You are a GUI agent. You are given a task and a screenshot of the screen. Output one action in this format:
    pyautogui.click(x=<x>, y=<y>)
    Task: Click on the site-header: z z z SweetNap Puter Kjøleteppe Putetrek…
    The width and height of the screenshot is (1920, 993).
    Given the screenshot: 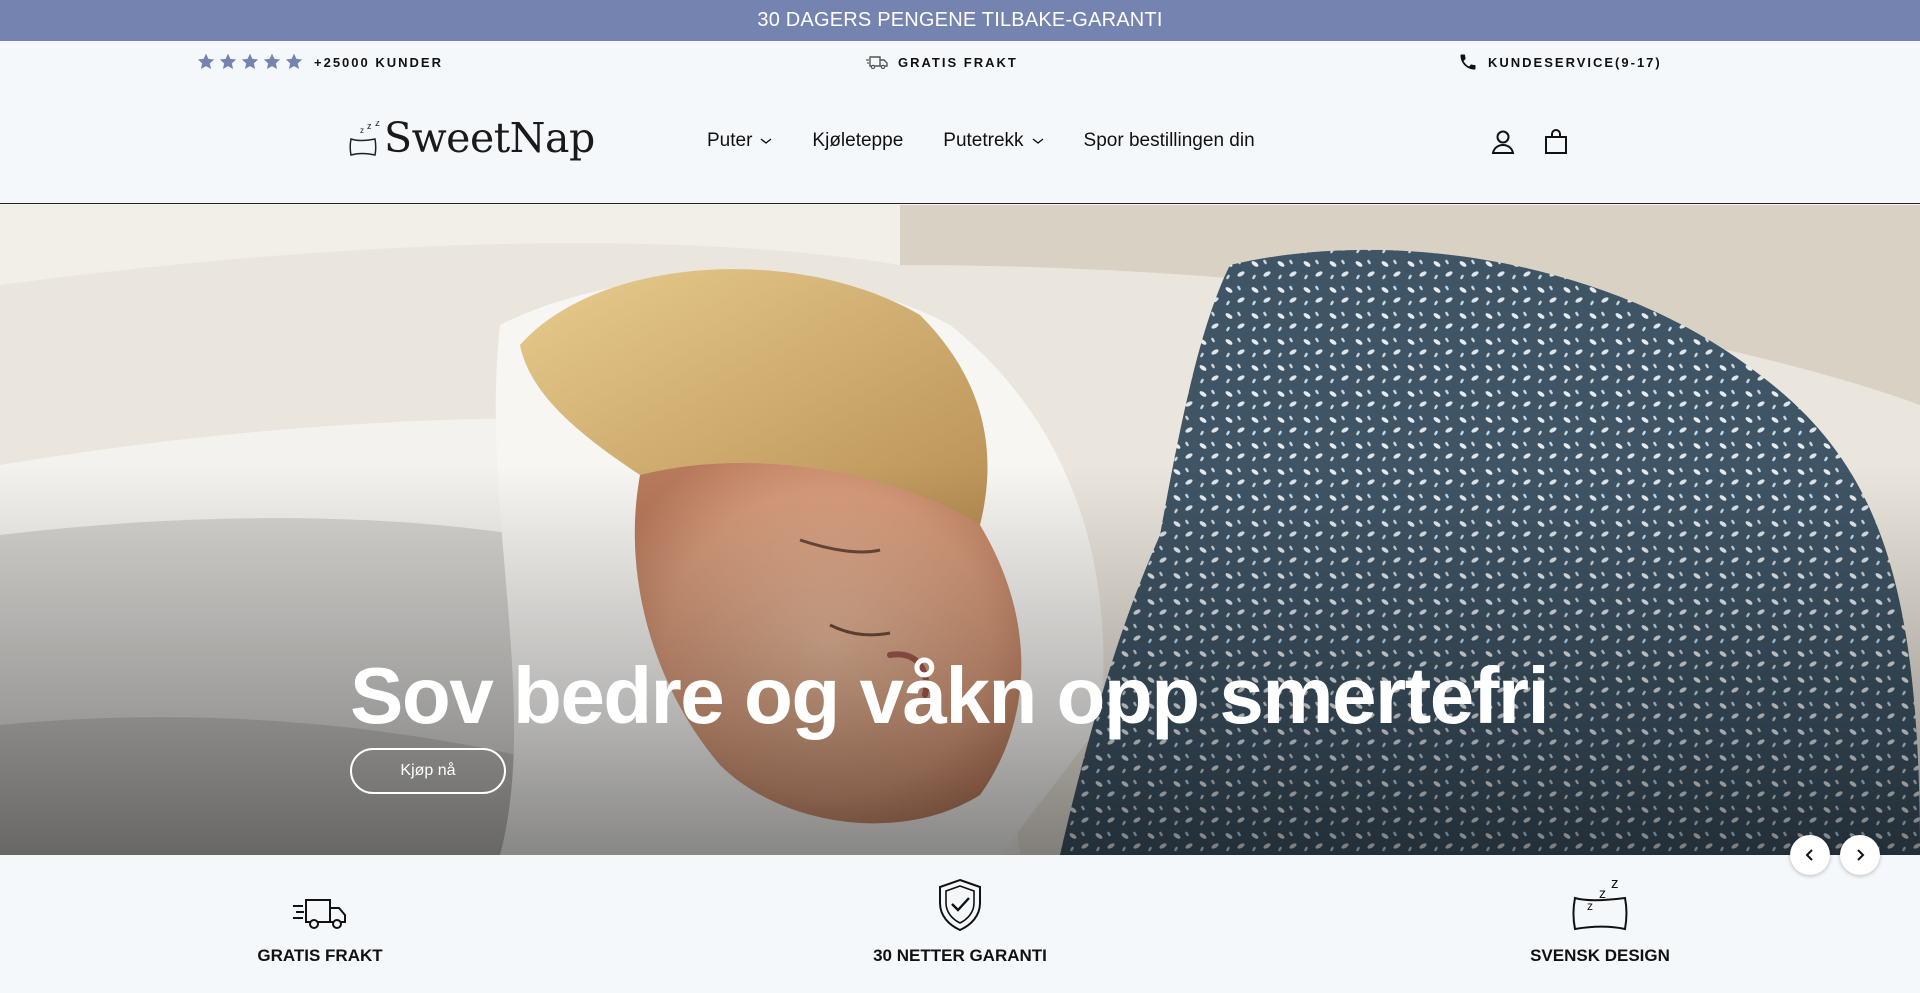 What is the action you would take?
    pyautogui.click(x=960, y=143)
    